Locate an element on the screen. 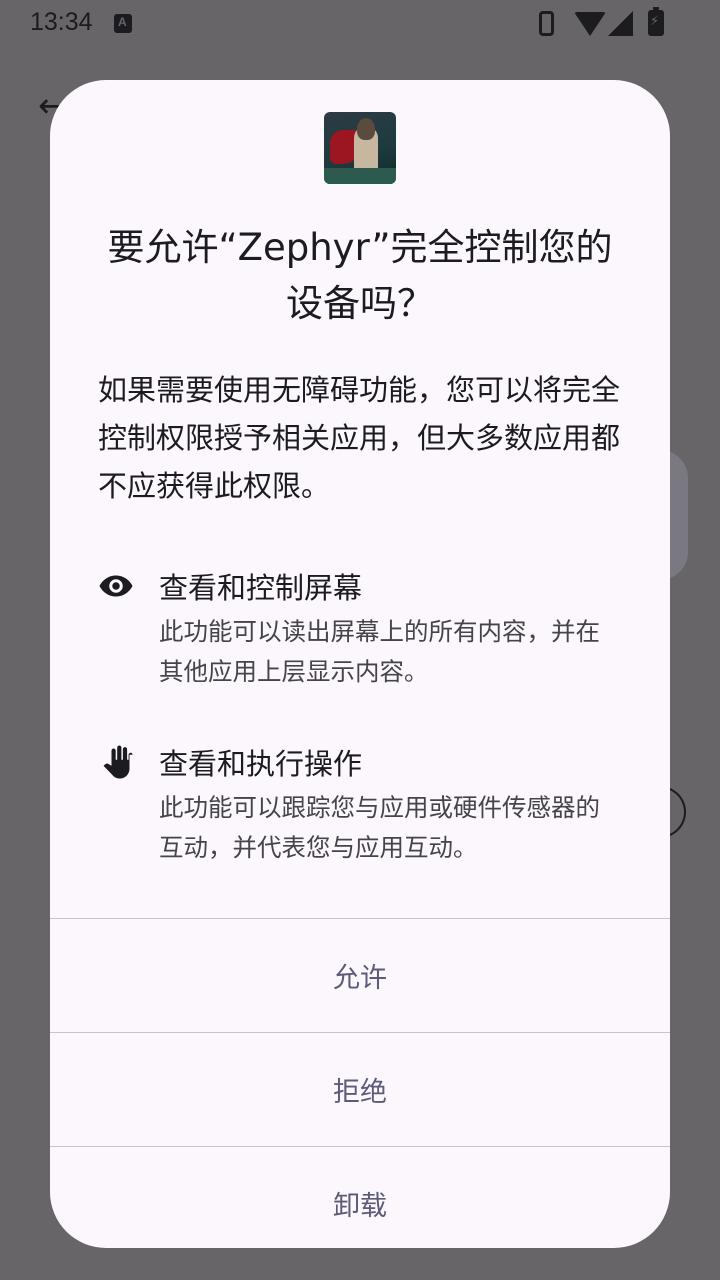 The image size is (720, 1280). allow-button: 允许 is located at coordinates (360, 975).